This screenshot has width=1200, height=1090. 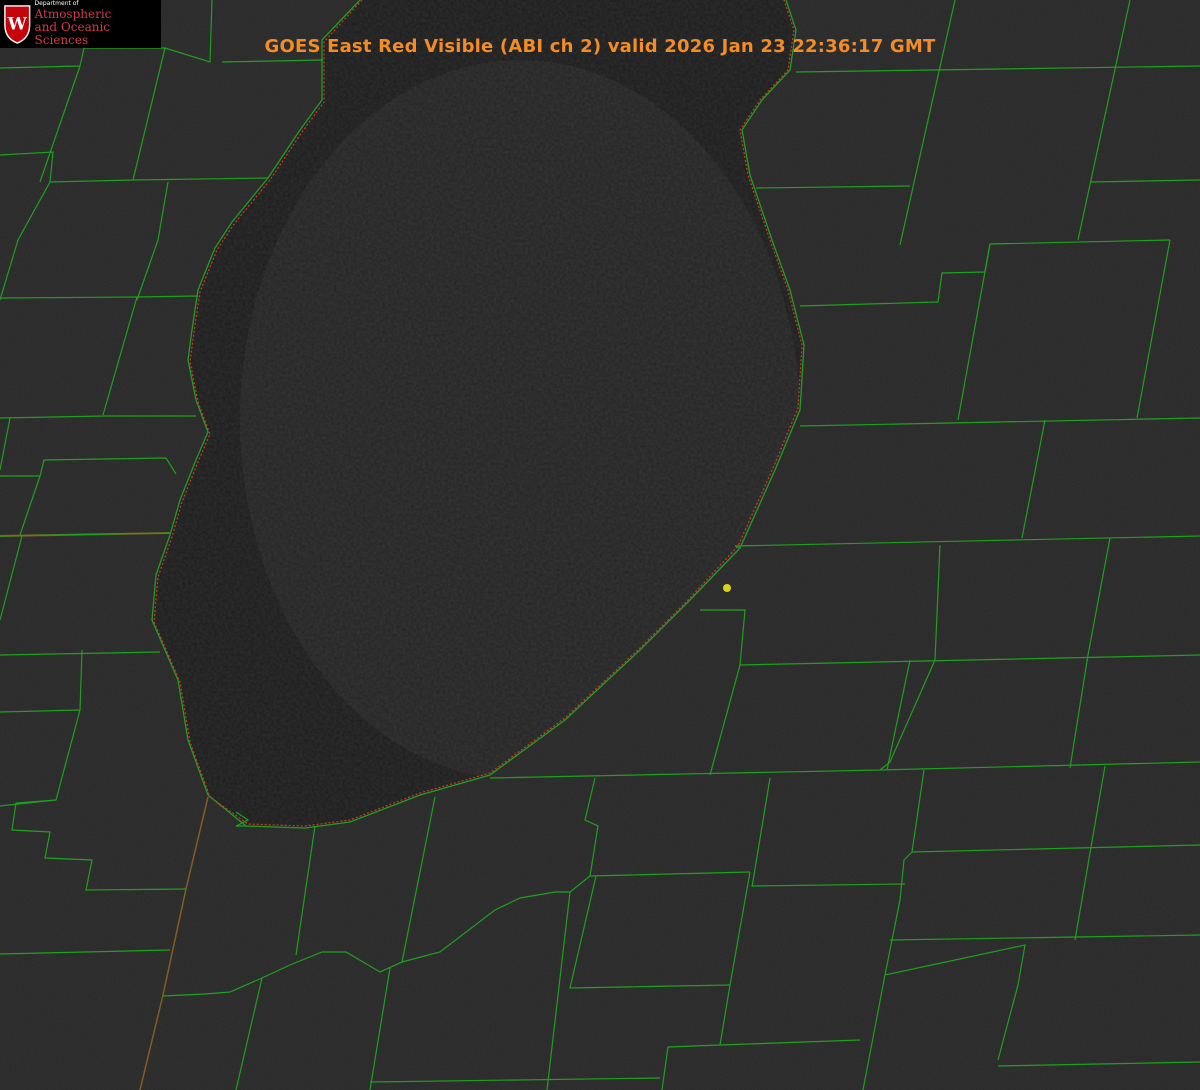 What do you see at coordinates (17, 25) in the screenshot?
I see `svg-text: W` at bounding box center [17, 25].